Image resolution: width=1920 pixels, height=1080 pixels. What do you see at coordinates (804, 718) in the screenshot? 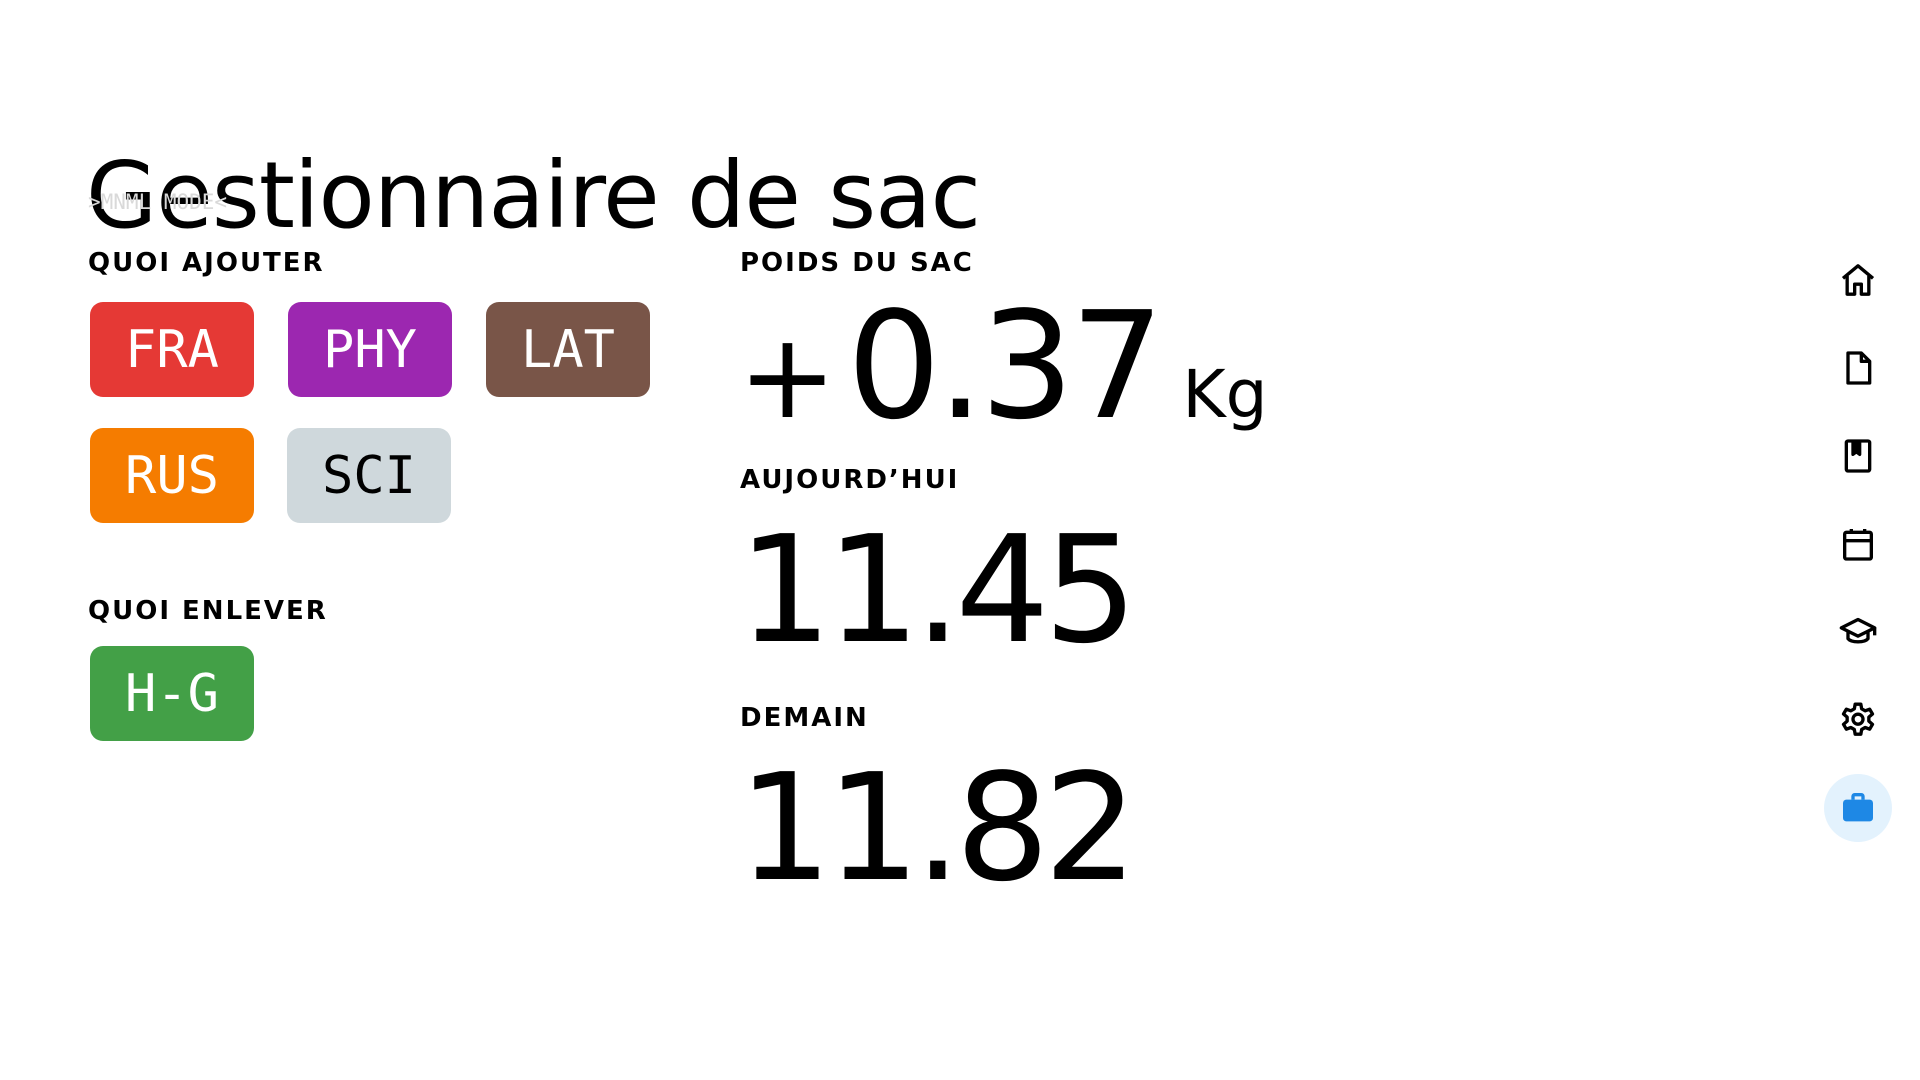
I see `tomorrow-label: DEMAIN` at bounding box center [804, 718].